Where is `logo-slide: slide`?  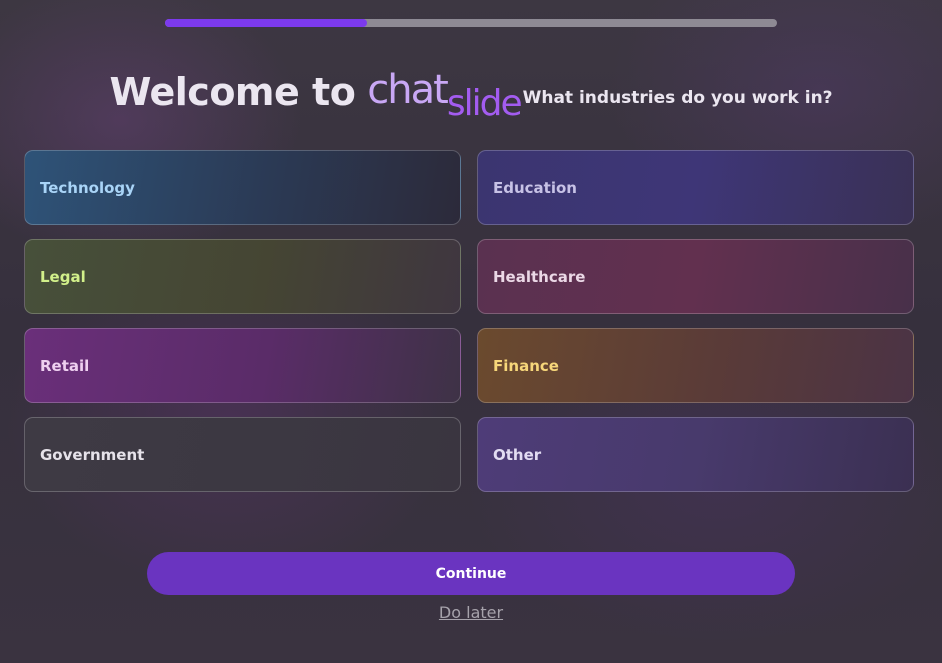 logo-slide: slide is located at coordinates (484, 103).